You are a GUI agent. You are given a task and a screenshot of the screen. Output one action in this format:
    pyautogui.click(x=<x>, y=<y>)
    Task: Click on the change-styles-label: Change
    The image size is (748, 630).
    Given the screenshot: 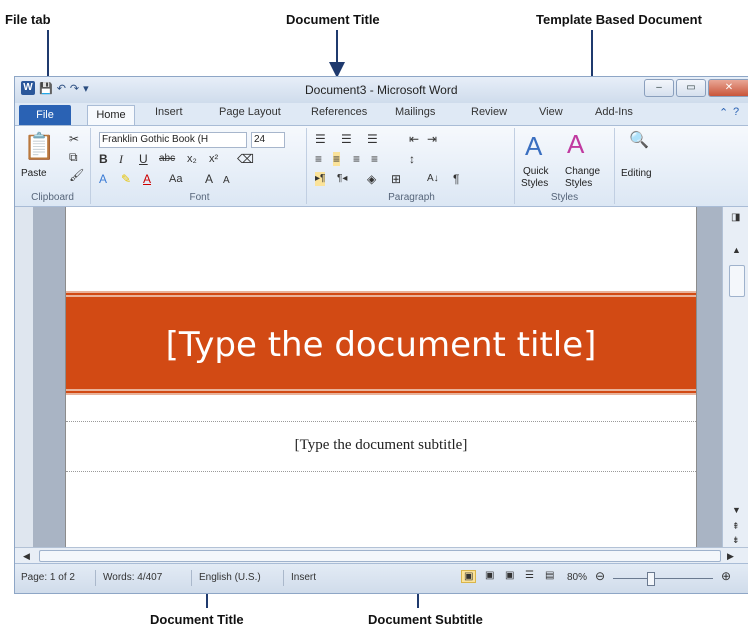 What is the action you would take?
    pyautogui.click(x=582, y=171)
    